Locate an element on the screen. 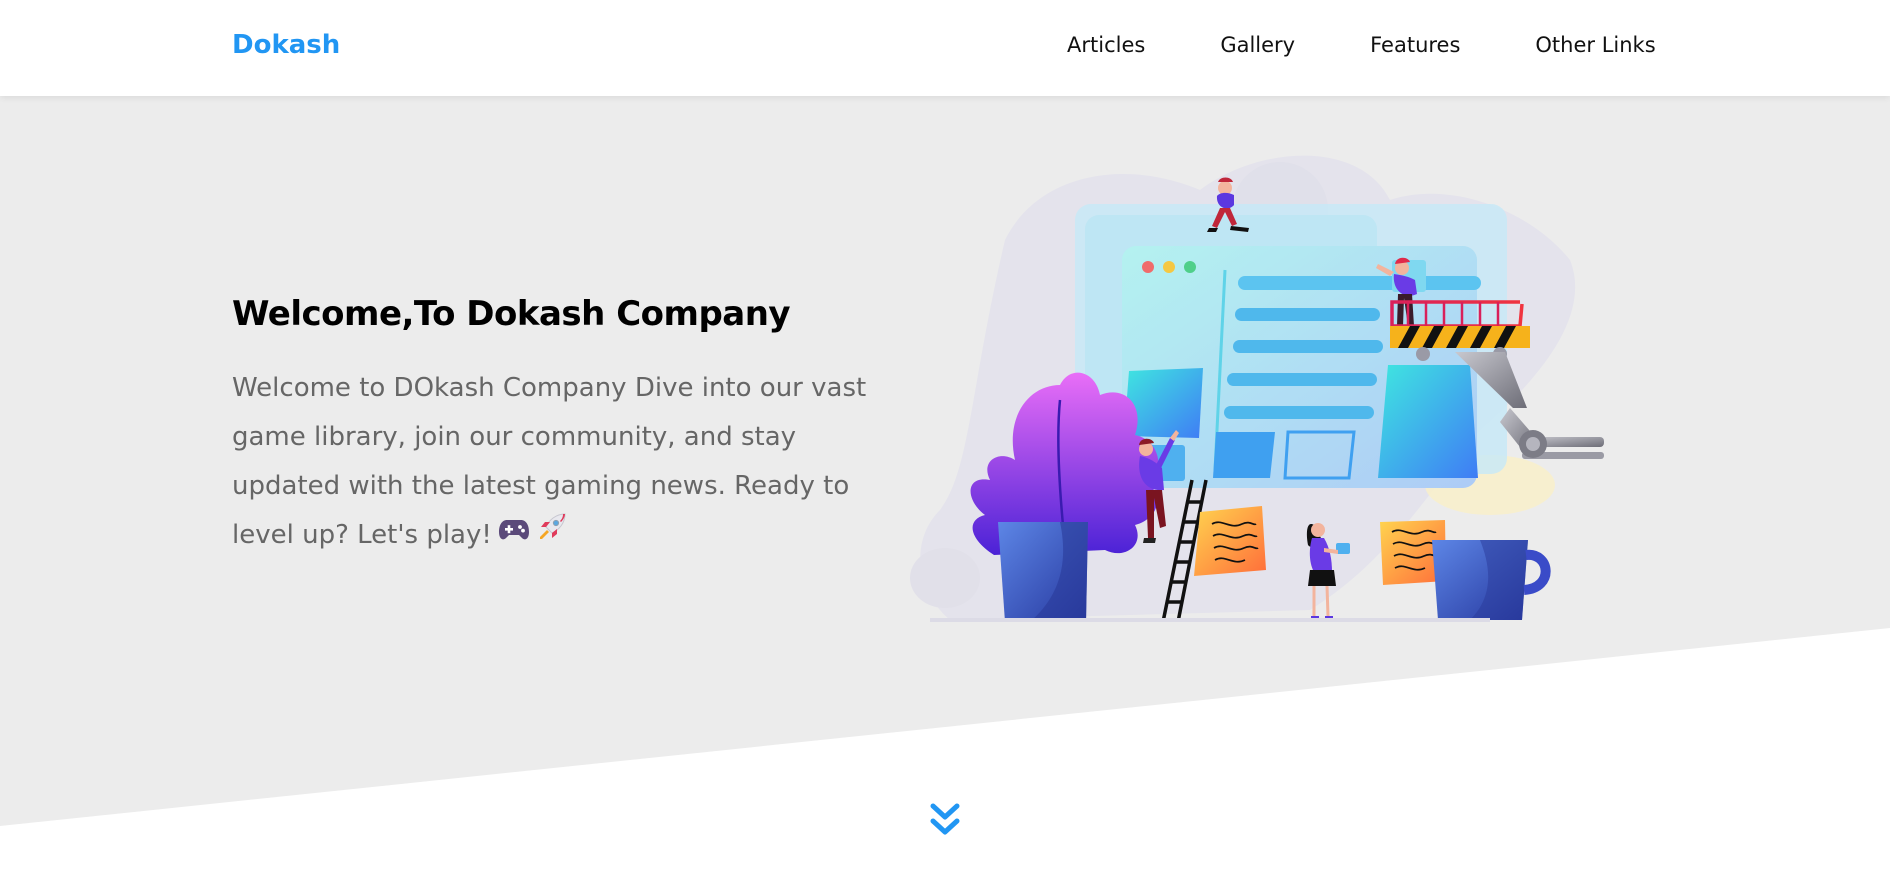 This screenshot has height=876, width=1890. nav-link-other-links: Other Links is located at coordinates (1595, 45).